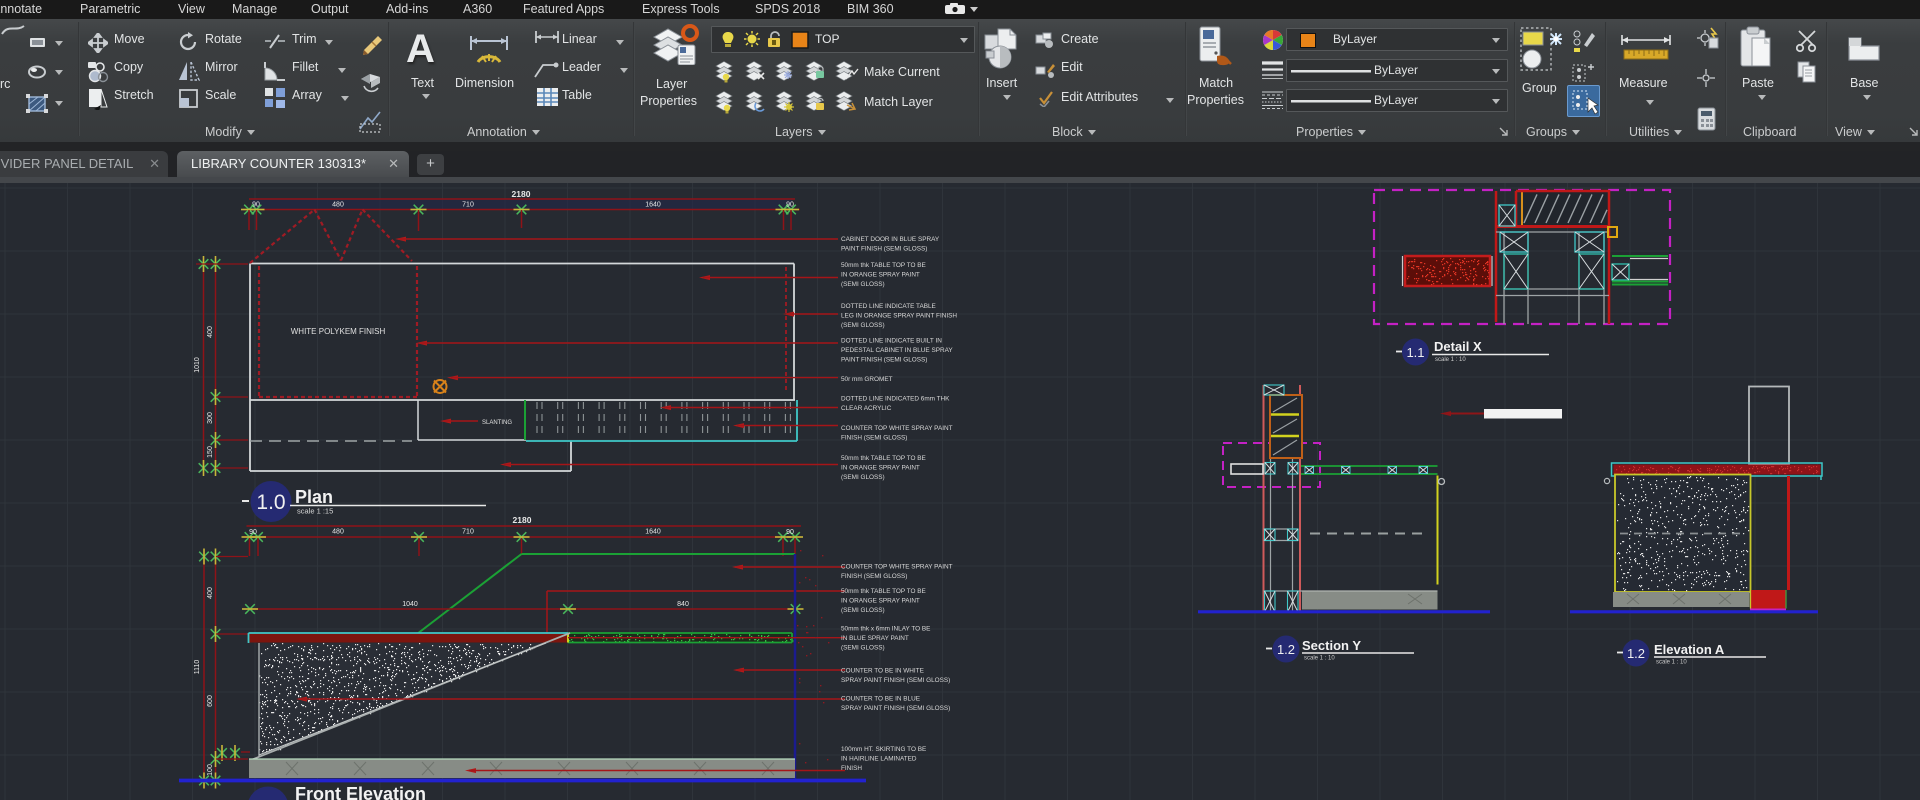 The height and width of the screenshot is (800, 1920). What do you see at coordinates (497, 423) in the screenshot?
I see `svg-text: SLANTING` at bounding box center [497, 423].